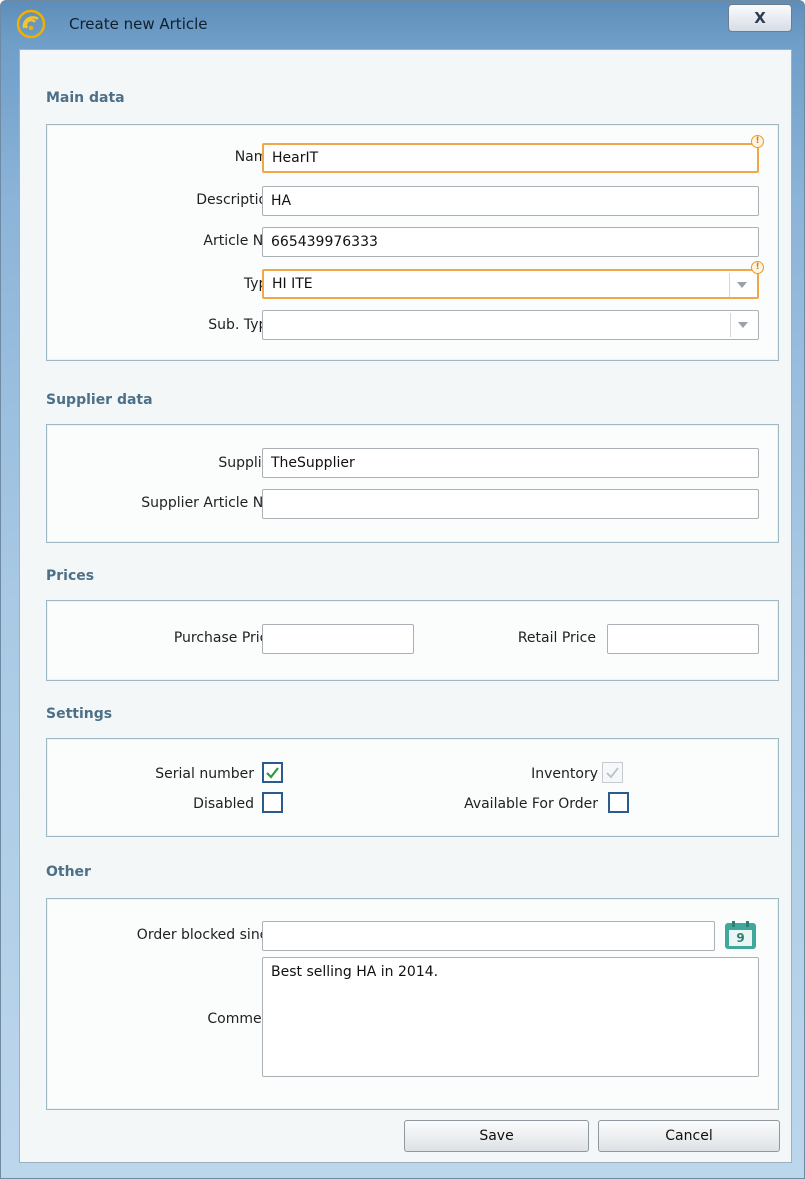 This screenshot has height=1179, width=805. What do you see at coordinates (510, 158) in the screenshot?
I see `name-input: HearIT` at bounding box center [510, 158].